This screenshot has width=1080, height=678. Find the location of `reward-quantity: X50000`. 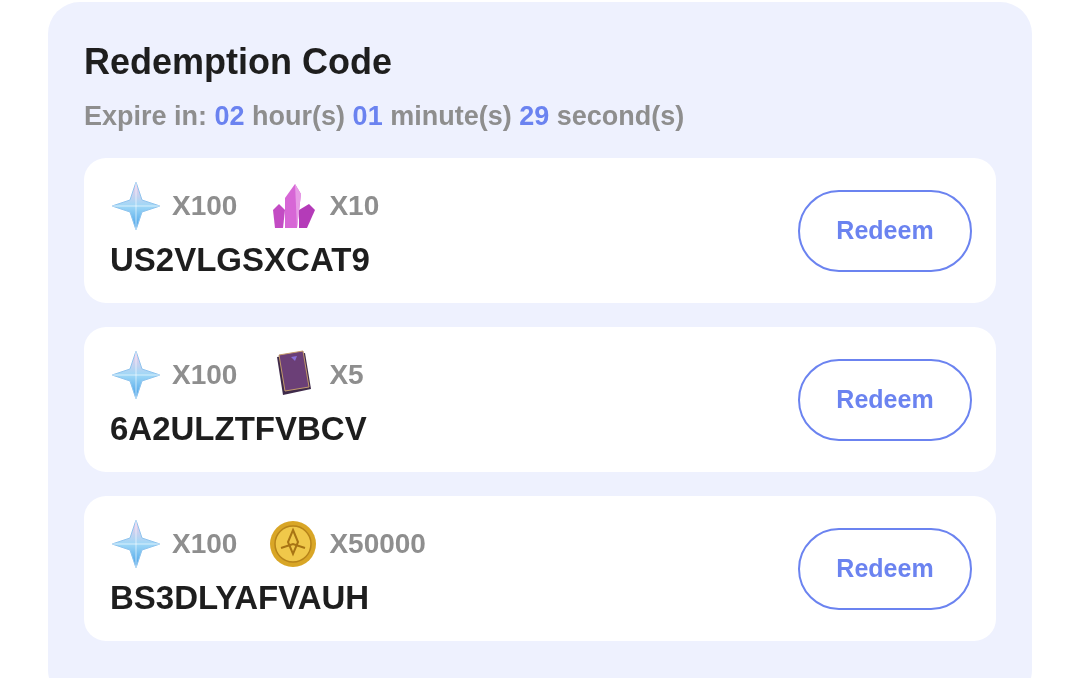

reward-quantity: X50000 is located at coordinates (377, 543).